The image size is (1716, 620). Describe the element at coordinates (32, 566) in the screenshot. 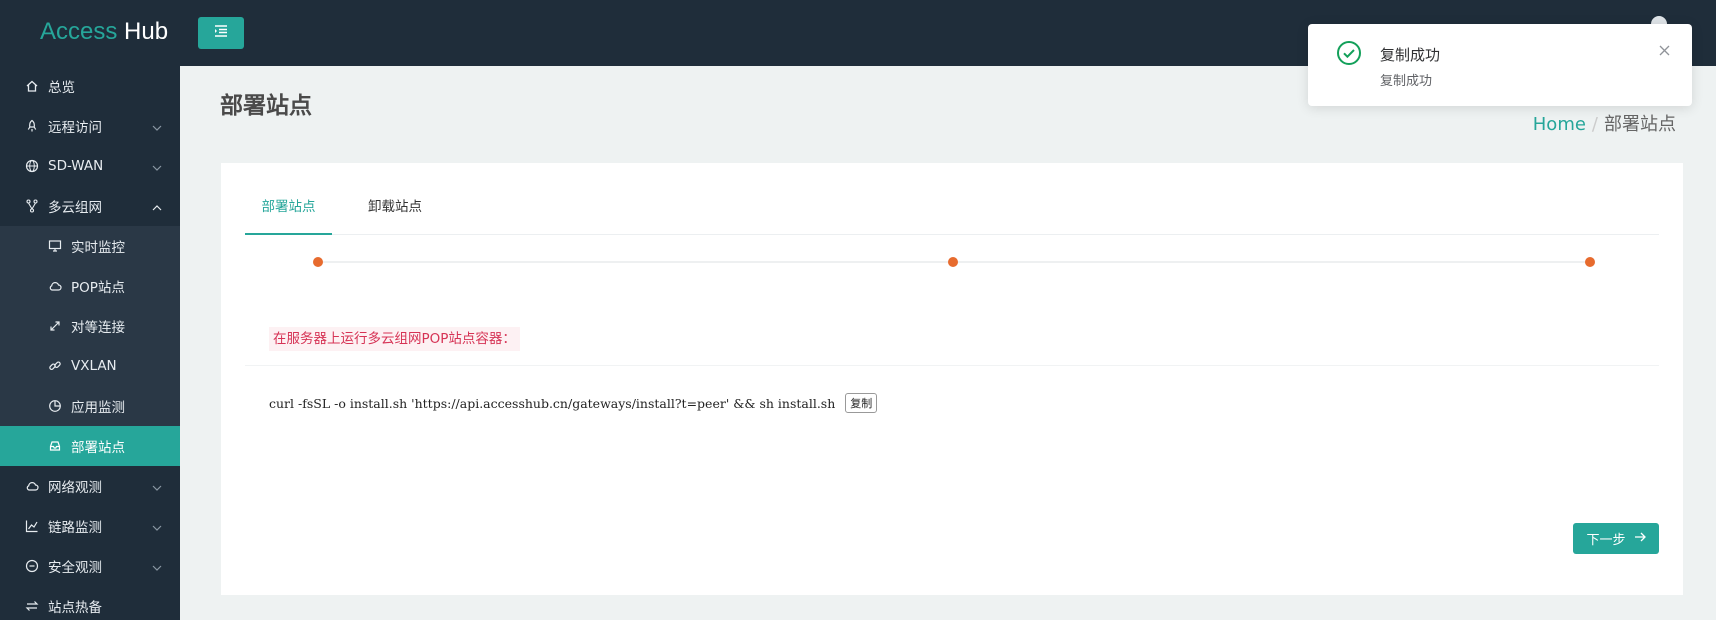

I see `minus-circle-icon` at that location.